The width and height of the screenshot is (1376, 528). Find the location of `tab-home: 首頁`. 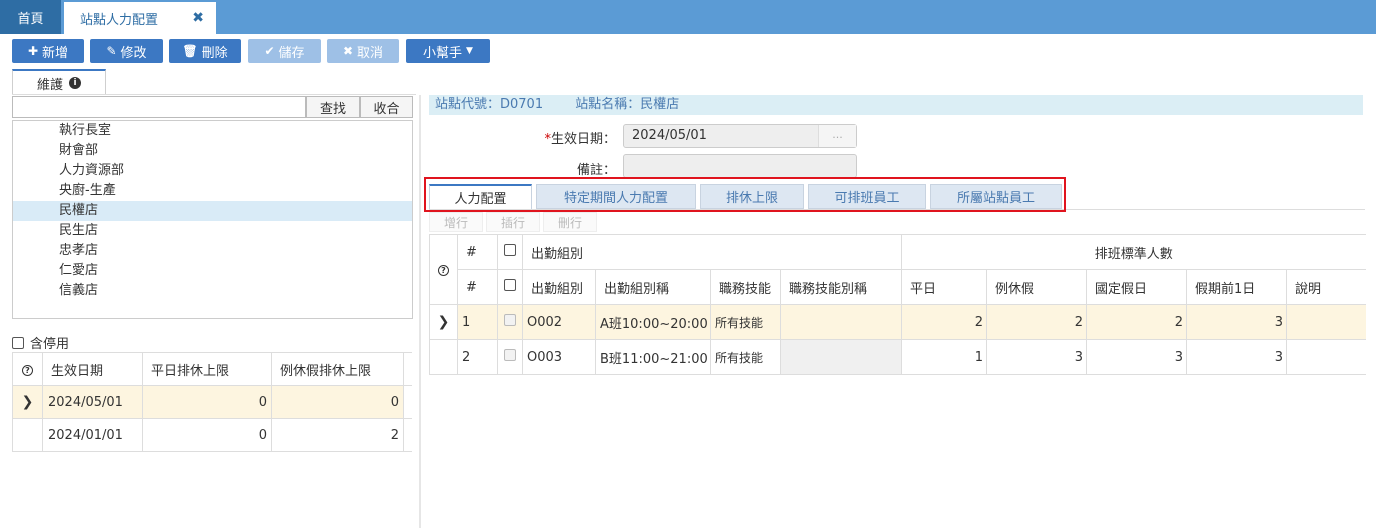

tab-home: 首頁 is located at coordinates (30, 17).